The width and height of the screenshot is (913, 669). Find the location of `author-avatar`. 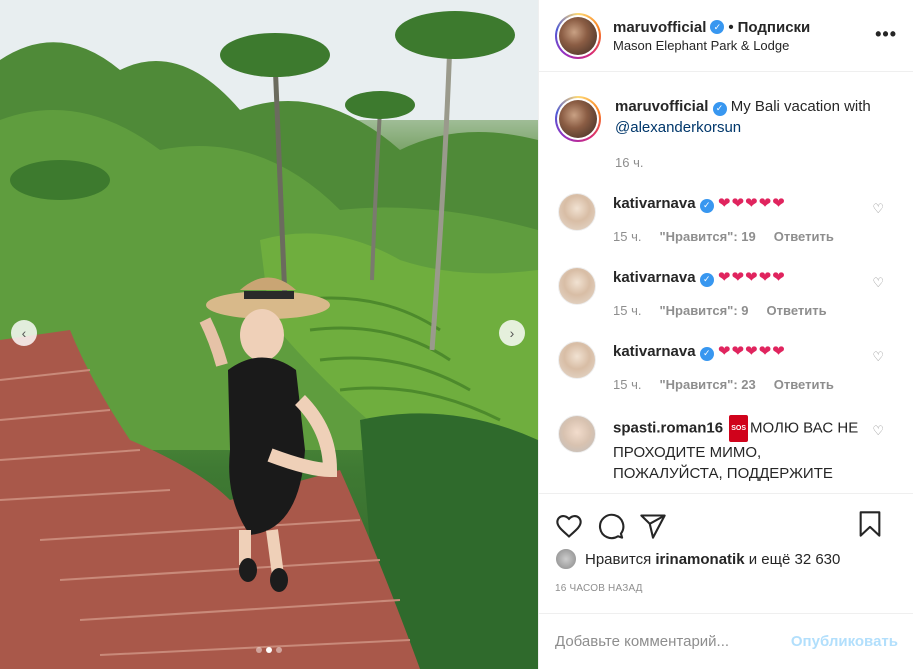

author-avatar is located at coordinates (578, 35).